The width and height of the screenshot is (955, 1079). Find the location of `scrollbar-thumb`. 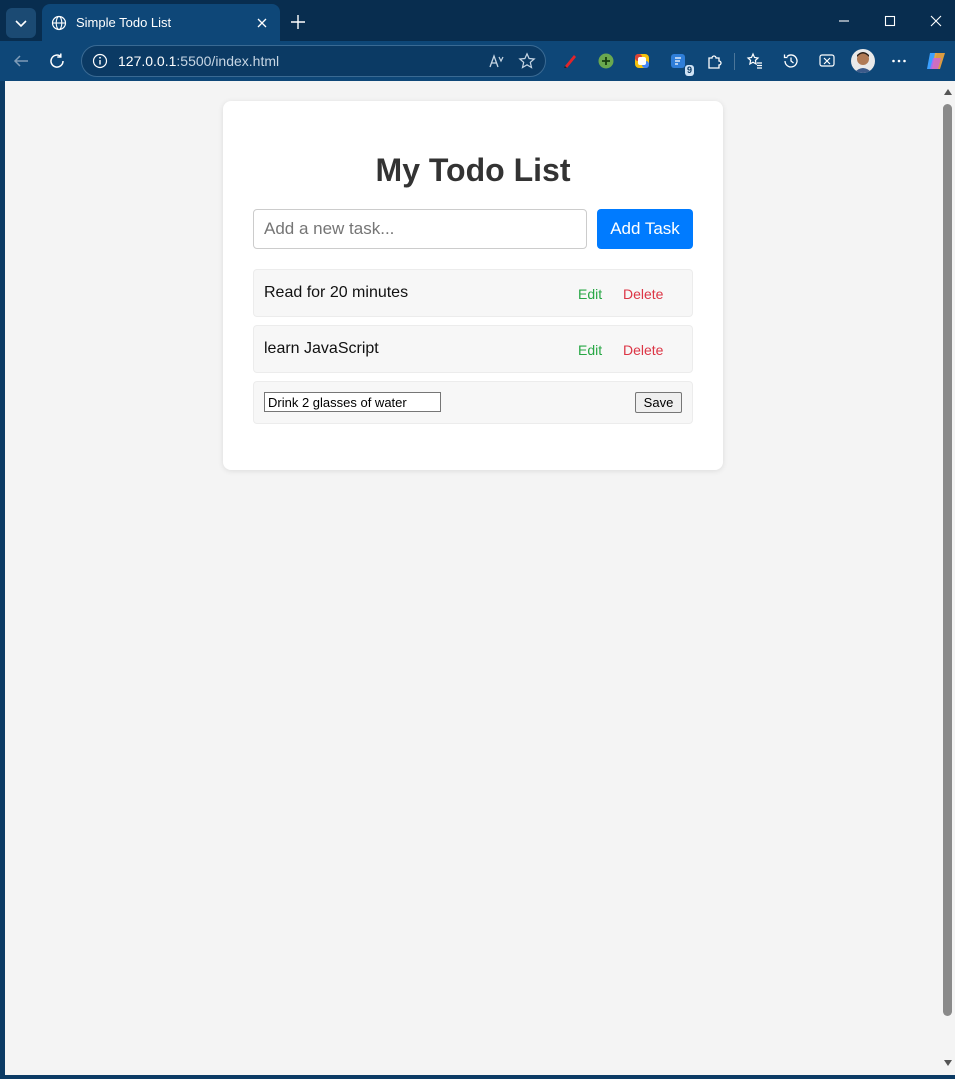

scrollbar-thumb is located at coordinates (947, 560).